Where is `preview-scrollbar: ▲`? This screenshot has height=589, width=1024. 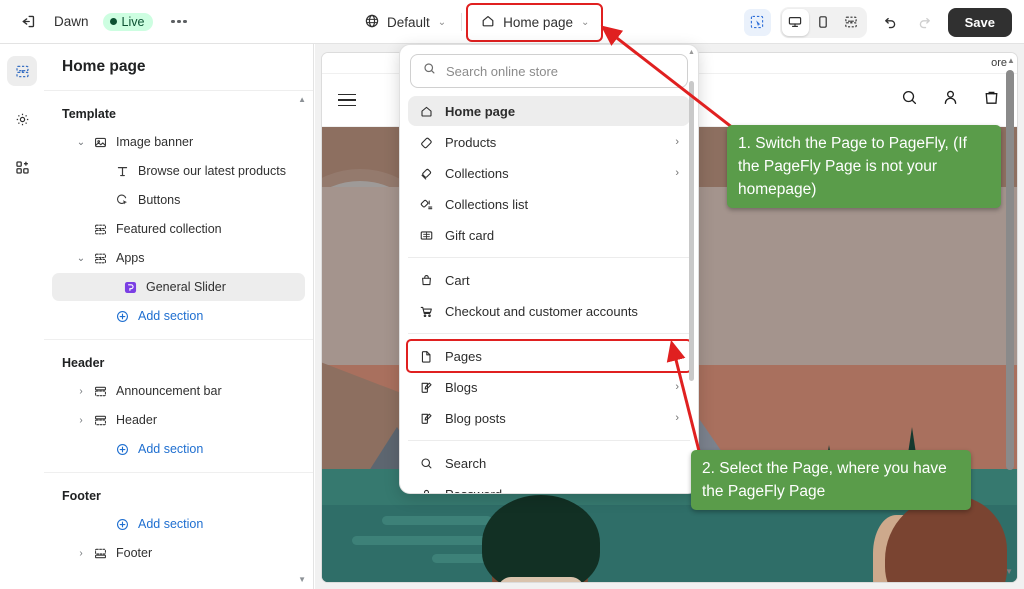
preview-scrollbar: ▲ is located at coordinates (1010, 291).